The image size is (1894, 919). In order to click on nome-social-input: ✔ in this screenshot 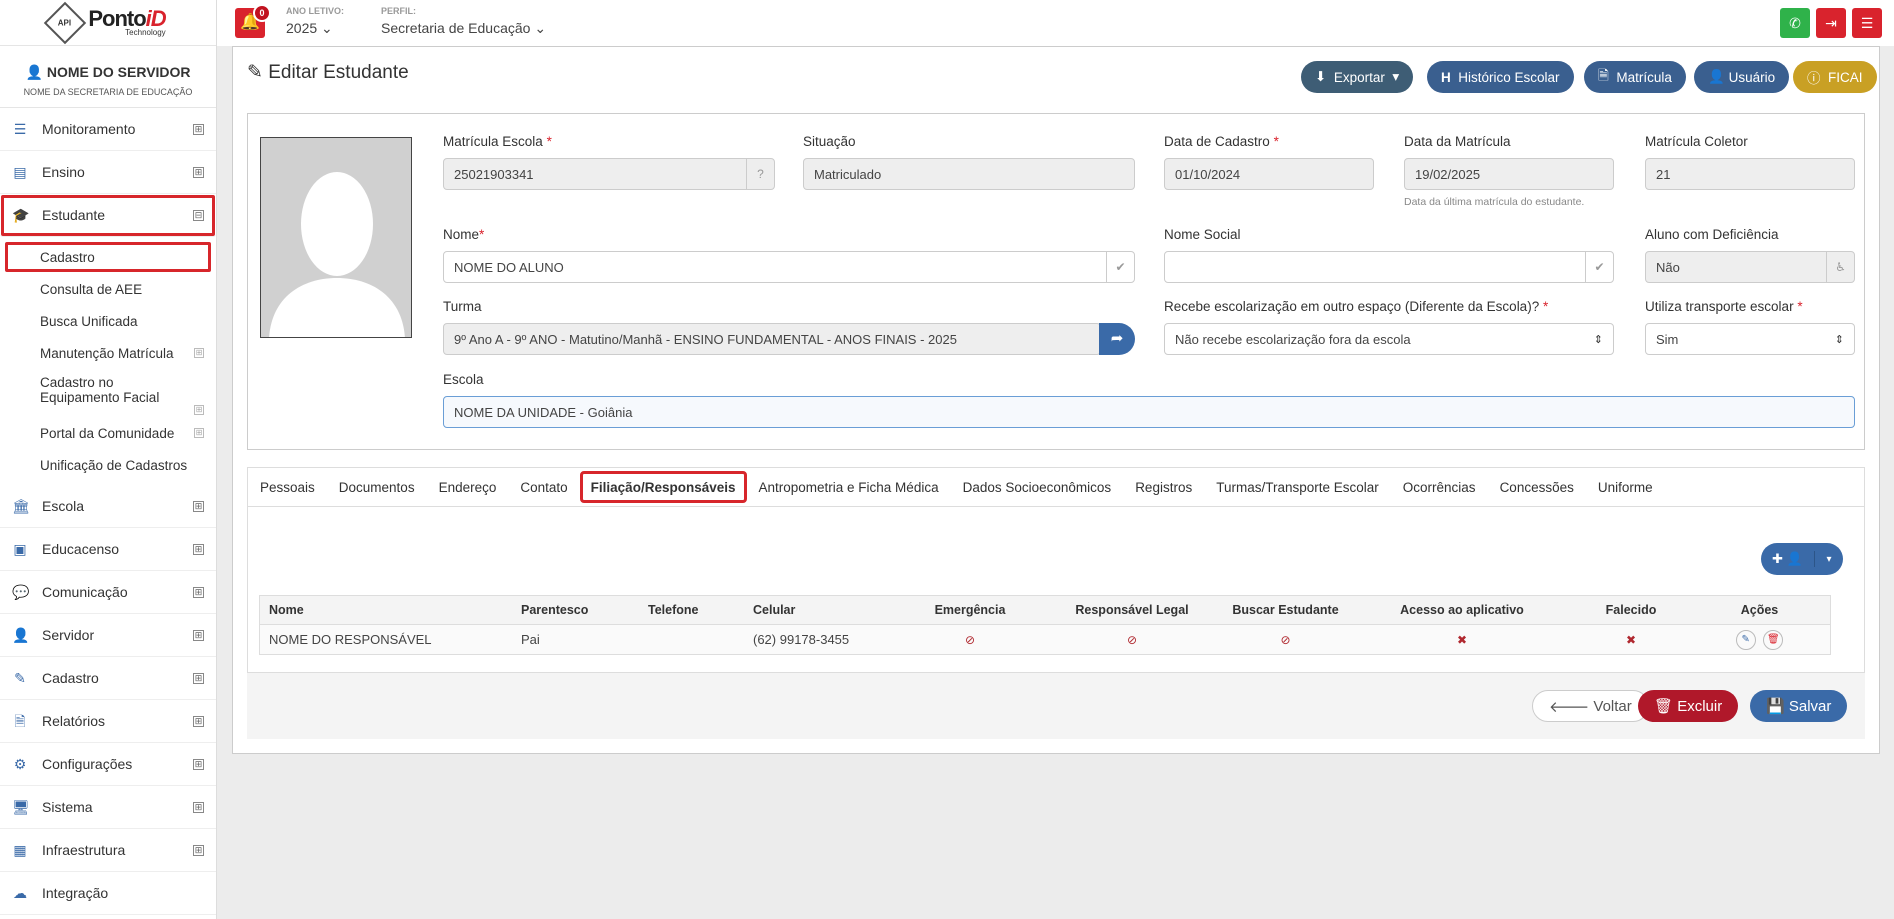, I will do `click(1389, 267)`.